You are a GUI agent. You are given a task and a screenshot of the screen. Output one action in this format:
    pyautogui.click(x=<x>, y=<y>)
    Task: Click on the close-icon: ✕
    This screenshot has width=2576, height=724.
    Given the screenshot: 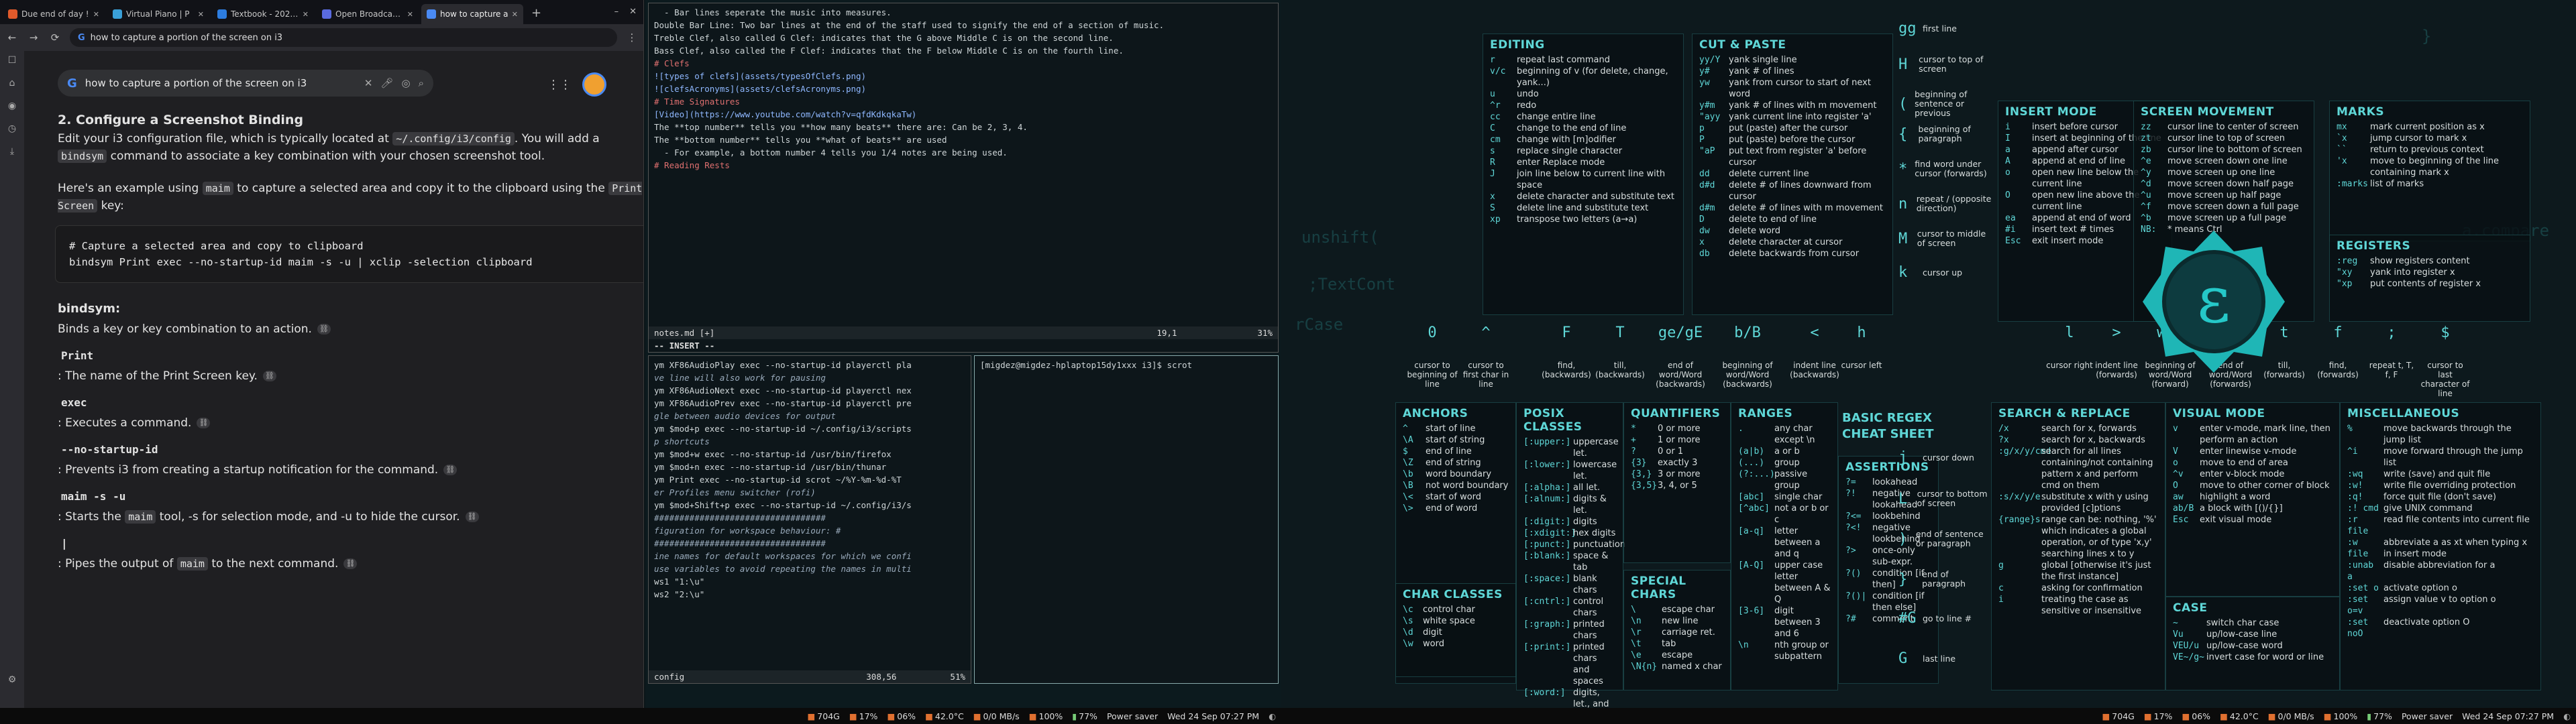 What is the action you would take?
    pyautogui.click(x=633, y=12)
    